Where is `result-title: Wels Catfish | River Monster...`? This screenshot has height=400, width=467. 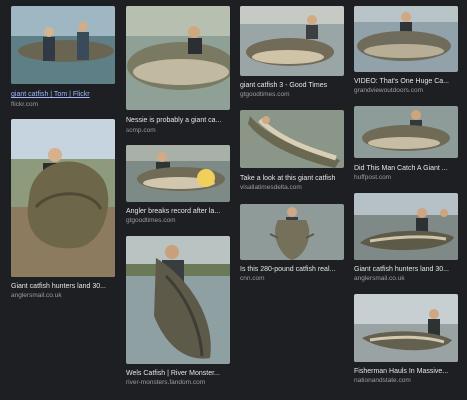
result-title: Wels Catfish | River Monster... is located at coordinates (178, 373).